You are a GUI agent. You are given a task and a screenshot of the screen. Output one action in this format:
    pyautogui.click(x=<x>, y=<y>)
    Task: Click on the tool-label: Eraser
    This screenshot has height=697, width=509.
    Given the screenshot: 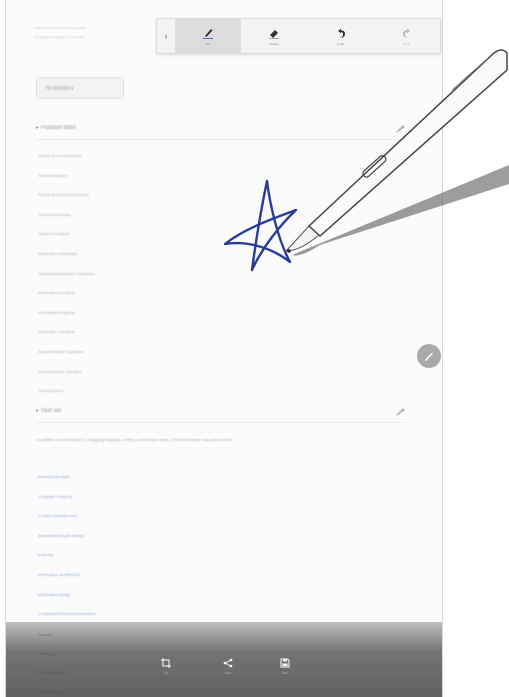 What is the action you would take?
    pyautogui.click(x=274, y=43)
    